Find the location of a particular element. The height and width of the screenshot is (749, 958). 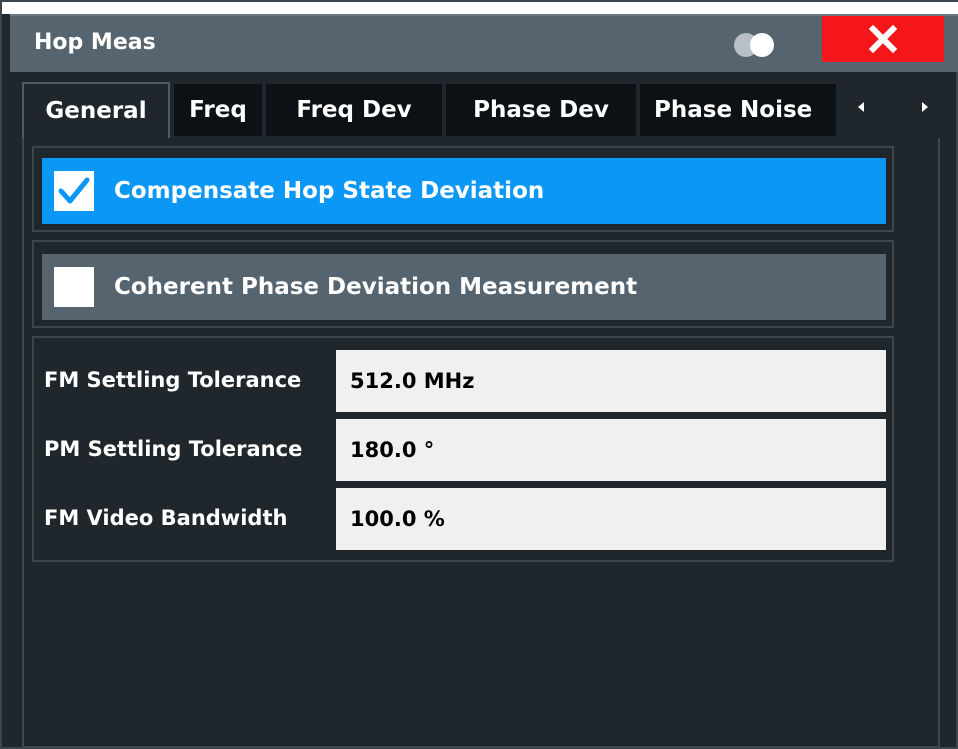

close-button is located at coordinates (883, 39).